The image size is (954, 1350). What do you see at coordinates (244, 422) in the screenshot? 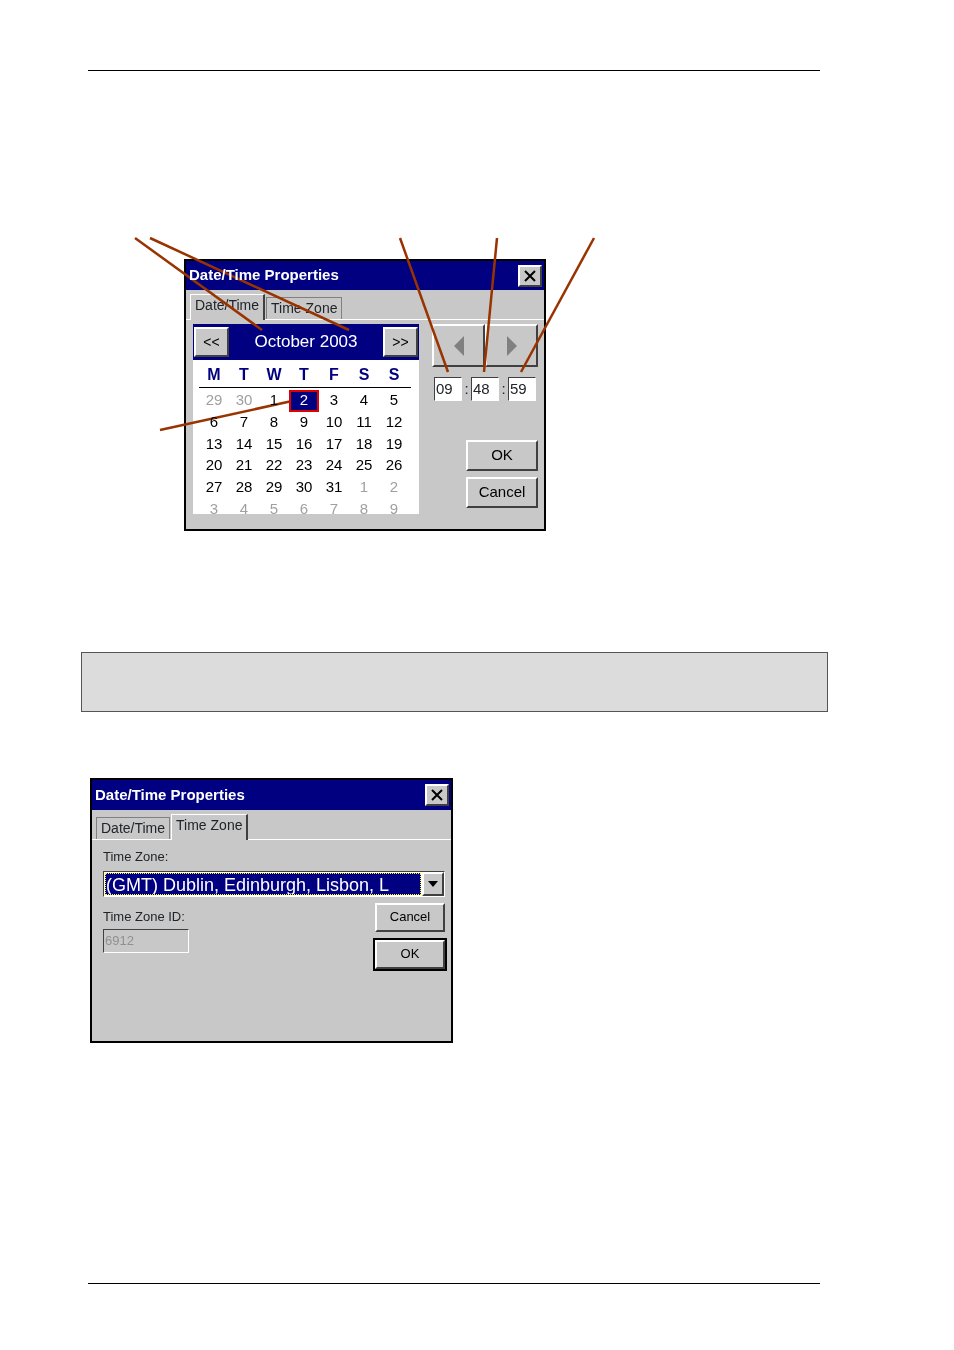
I see `calendar-day: 7` at bounding box center [244, 422].